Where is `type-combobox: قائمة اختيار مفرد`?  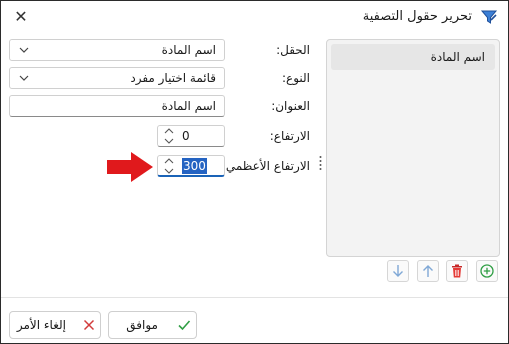
type-combobox: قائمة اختيار مفرد is located at coordinates (117, 78).